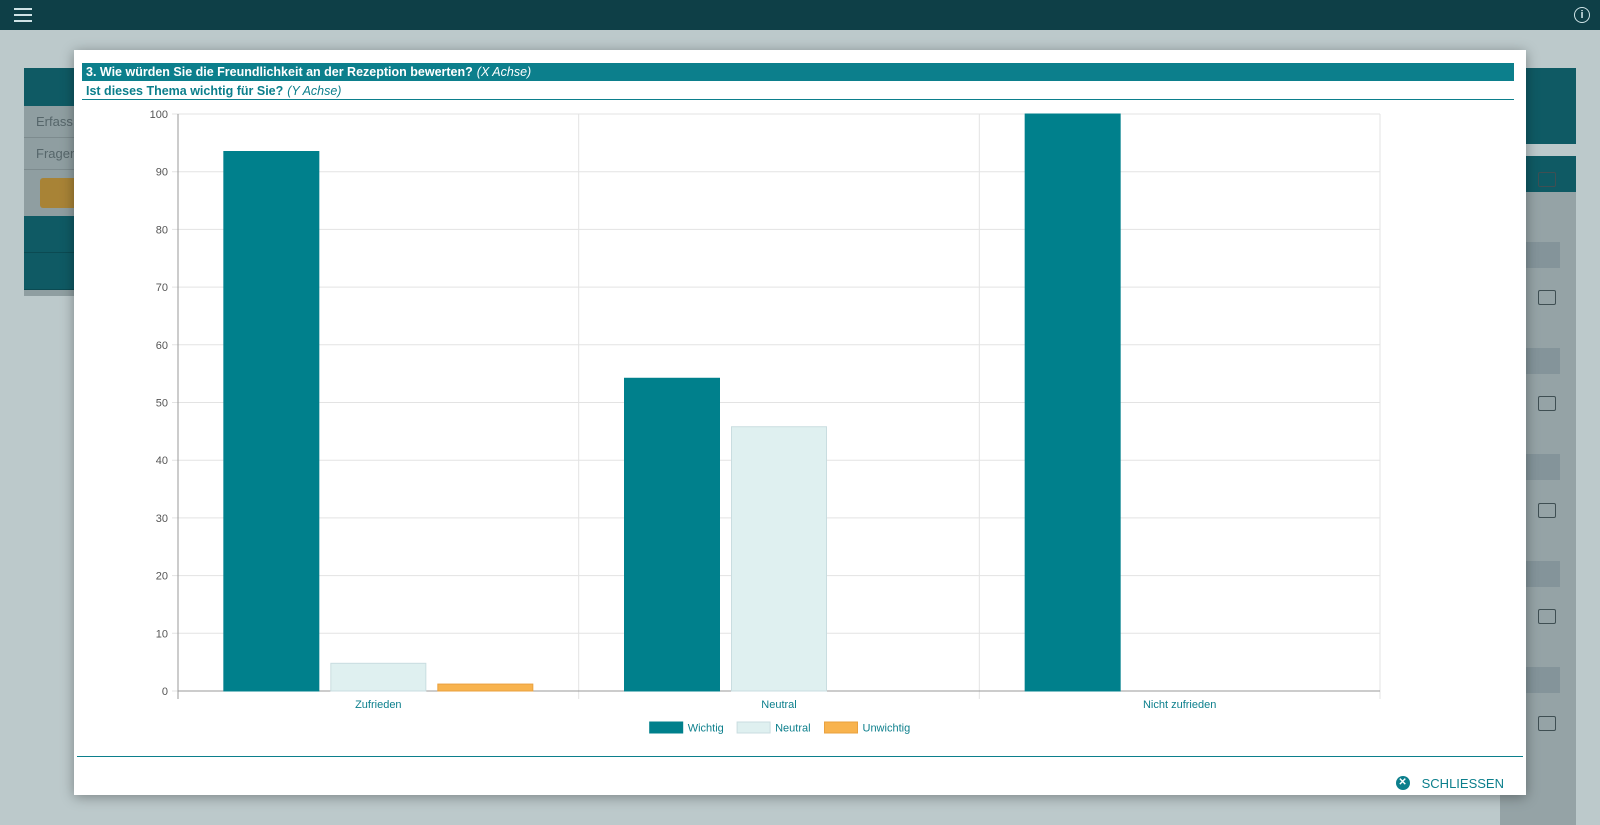 This screenshot has height=825, width=1600. Describe the element at coordinates (1462, 783) in the screenshot. I see `close-label: SCHLIESSEN` at that location.